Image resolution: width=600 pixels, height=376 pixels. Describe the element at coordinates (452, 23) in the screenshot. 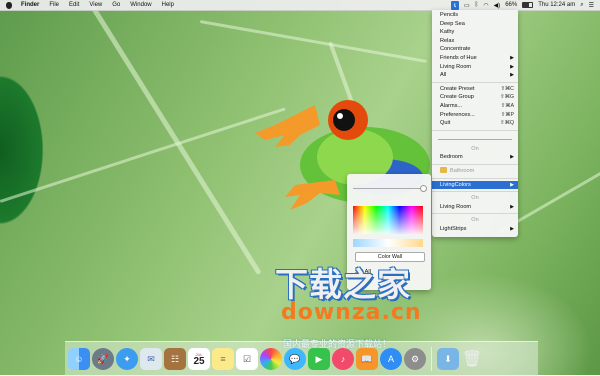

I see `scene-label: Deep Sea` at that location.